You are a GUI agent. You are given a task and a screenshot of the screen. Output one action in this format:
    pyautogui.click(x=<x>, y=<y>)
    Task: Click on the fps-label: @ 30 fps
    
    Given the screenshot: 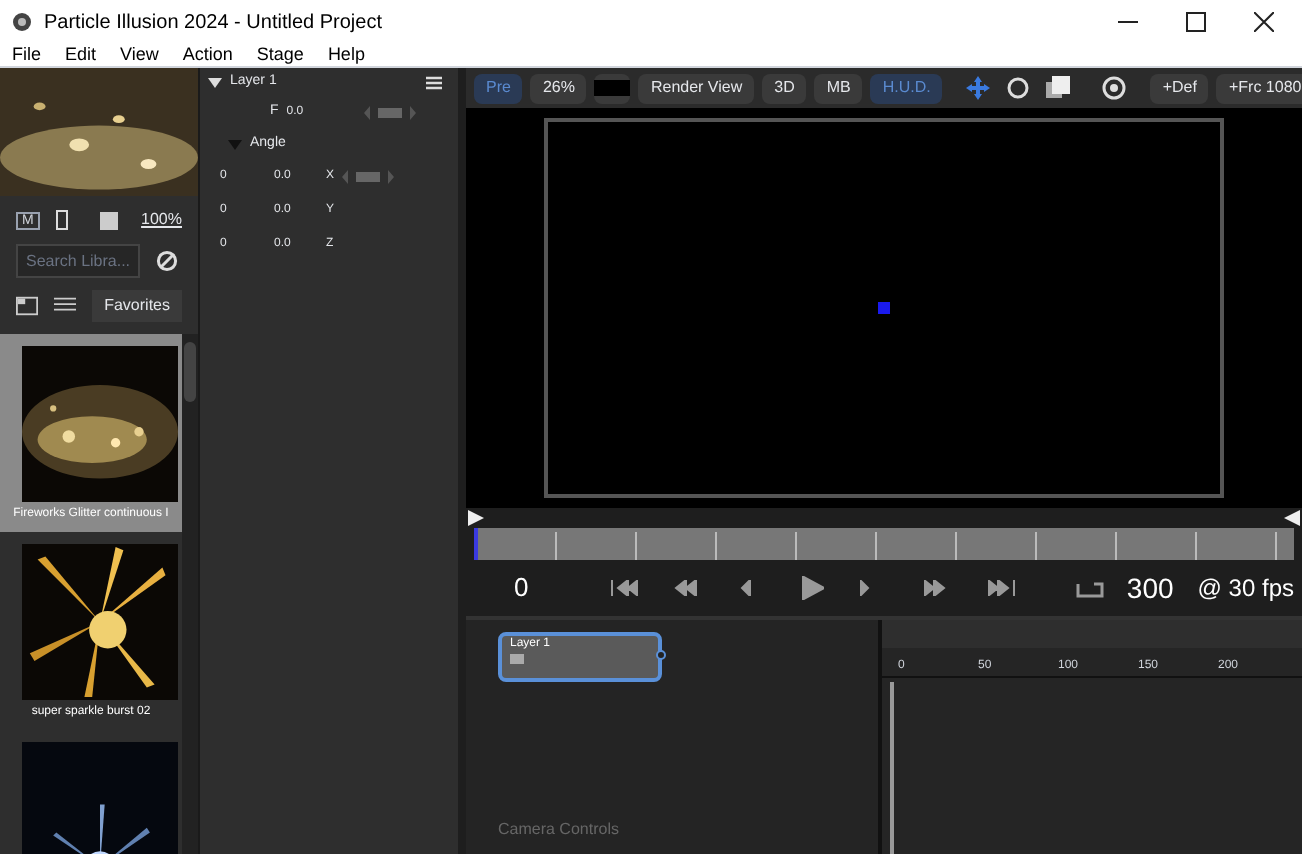 What is the action you would take?
    pyautogui.click(x=1245, y=589)
    